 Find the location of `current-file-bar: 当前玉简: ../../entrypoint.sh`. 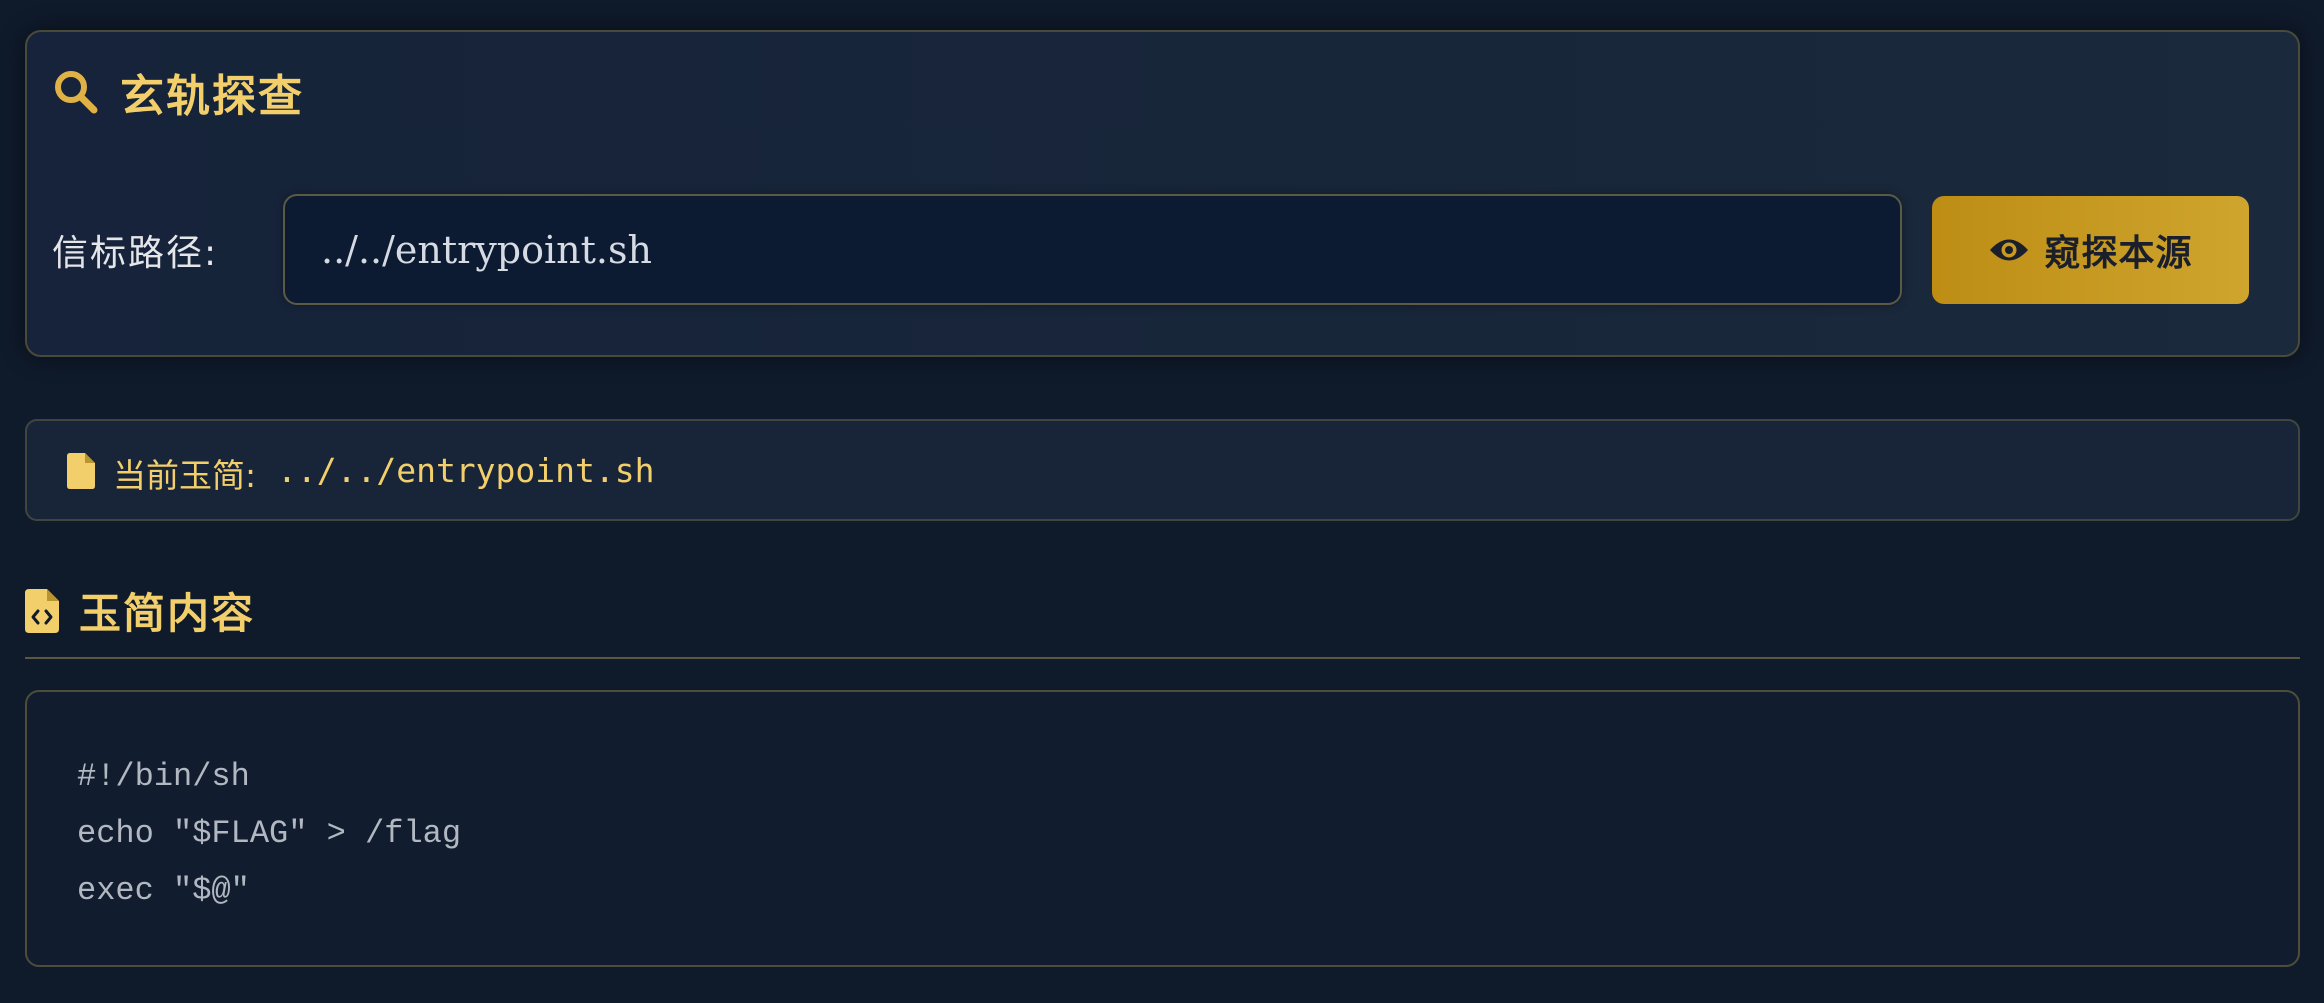

current-file-bar: 当前玉简: ../../entrypoint.sh is located at coordinates (1162, 470).